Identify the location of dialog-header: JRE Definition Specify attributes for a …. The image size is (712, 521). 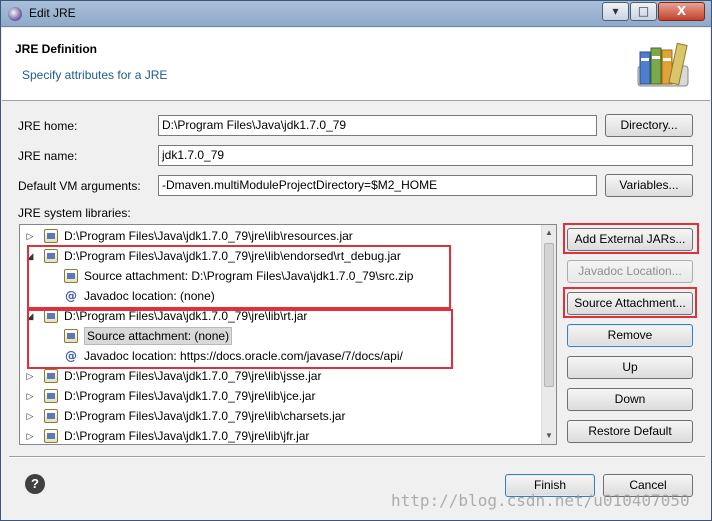
(356, 64).